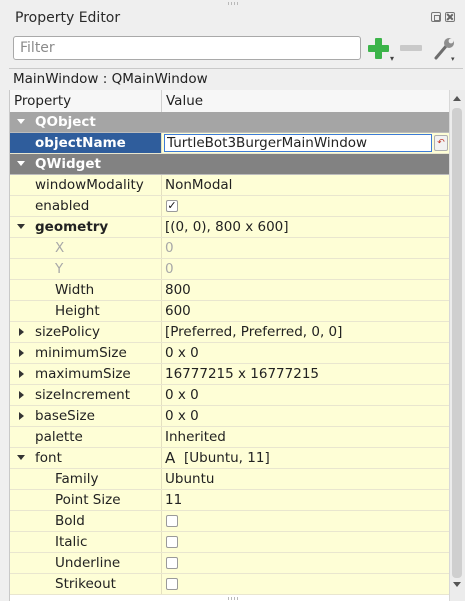 The height and width of the screenshot is (601, 465). What do you see at coordinates (184, 101) in the screenshot?
I see `column-header-value: Value` at bounding box center [184, 101].